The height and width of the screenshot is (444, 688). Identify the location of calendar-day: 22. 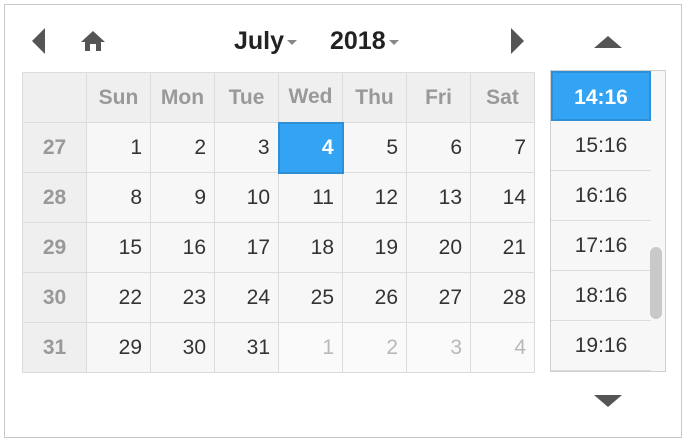
(118, 297).